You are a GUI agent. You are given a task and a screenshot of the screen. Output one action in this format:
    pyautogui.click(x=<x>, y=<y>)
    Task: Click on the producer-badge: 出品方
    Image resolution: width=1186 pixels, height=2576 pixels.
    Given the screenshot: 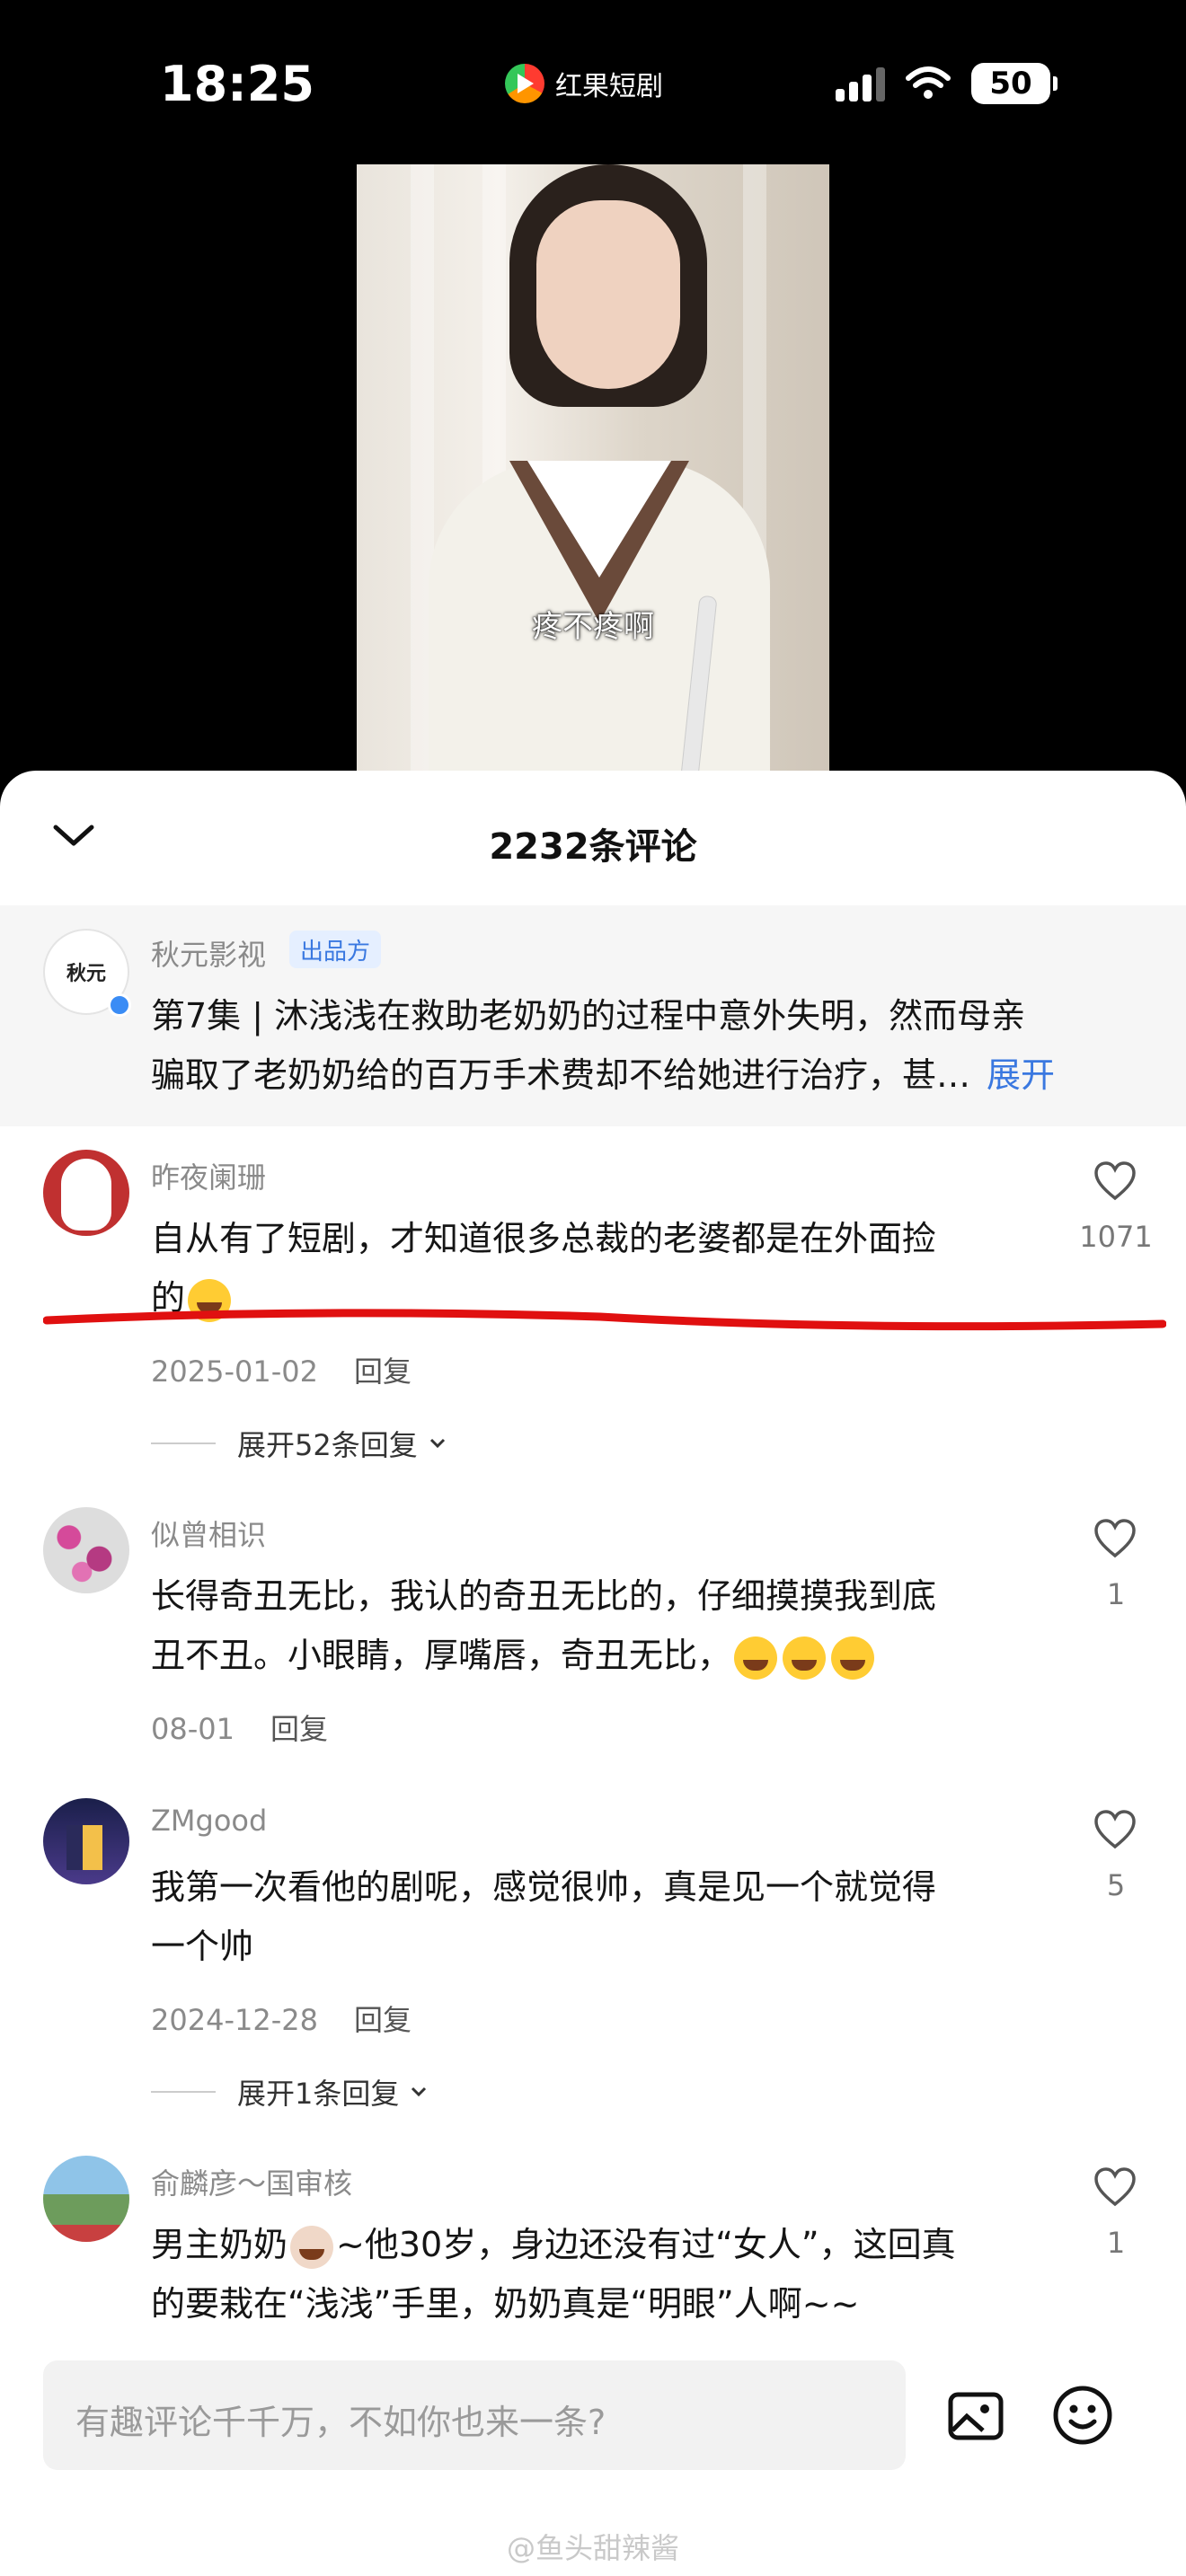 What is the action you would take?
    pyautogui.click(x=335, y=949)
    